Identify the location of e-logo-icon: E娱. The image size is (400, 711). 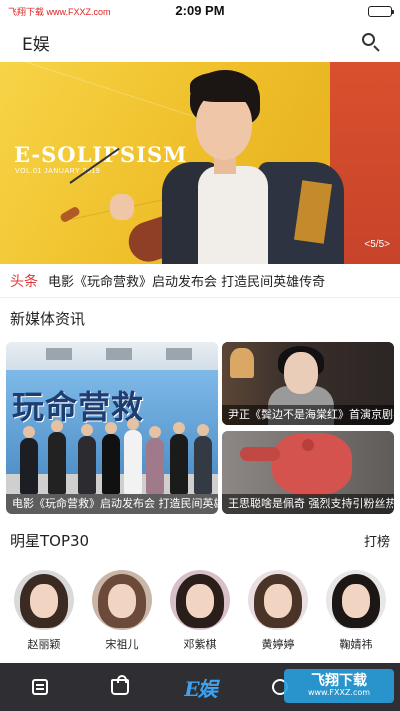
(200, 688).